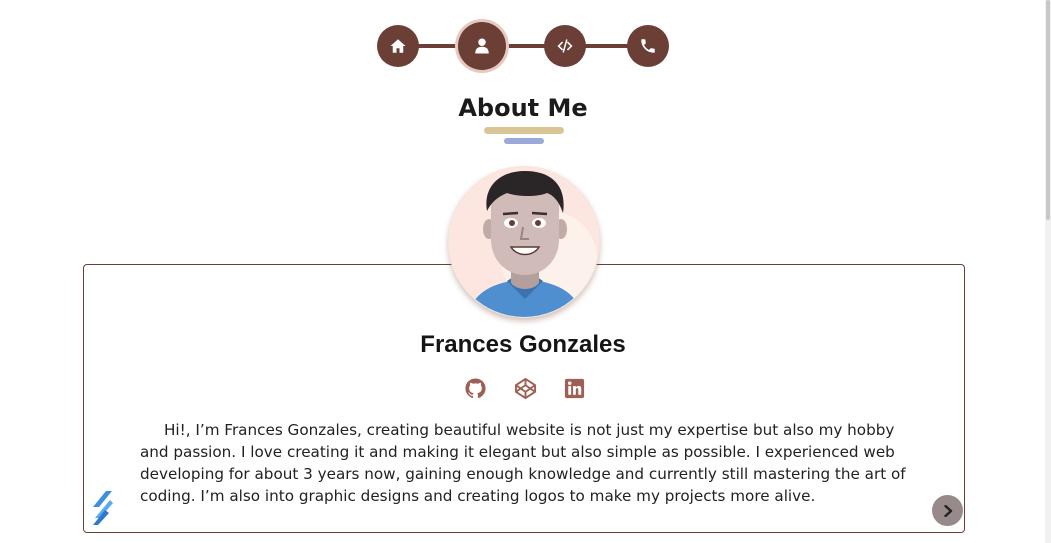 This screenshot has width=1051, height=543. I want to click on avatar-illustration, so click(524, 242).